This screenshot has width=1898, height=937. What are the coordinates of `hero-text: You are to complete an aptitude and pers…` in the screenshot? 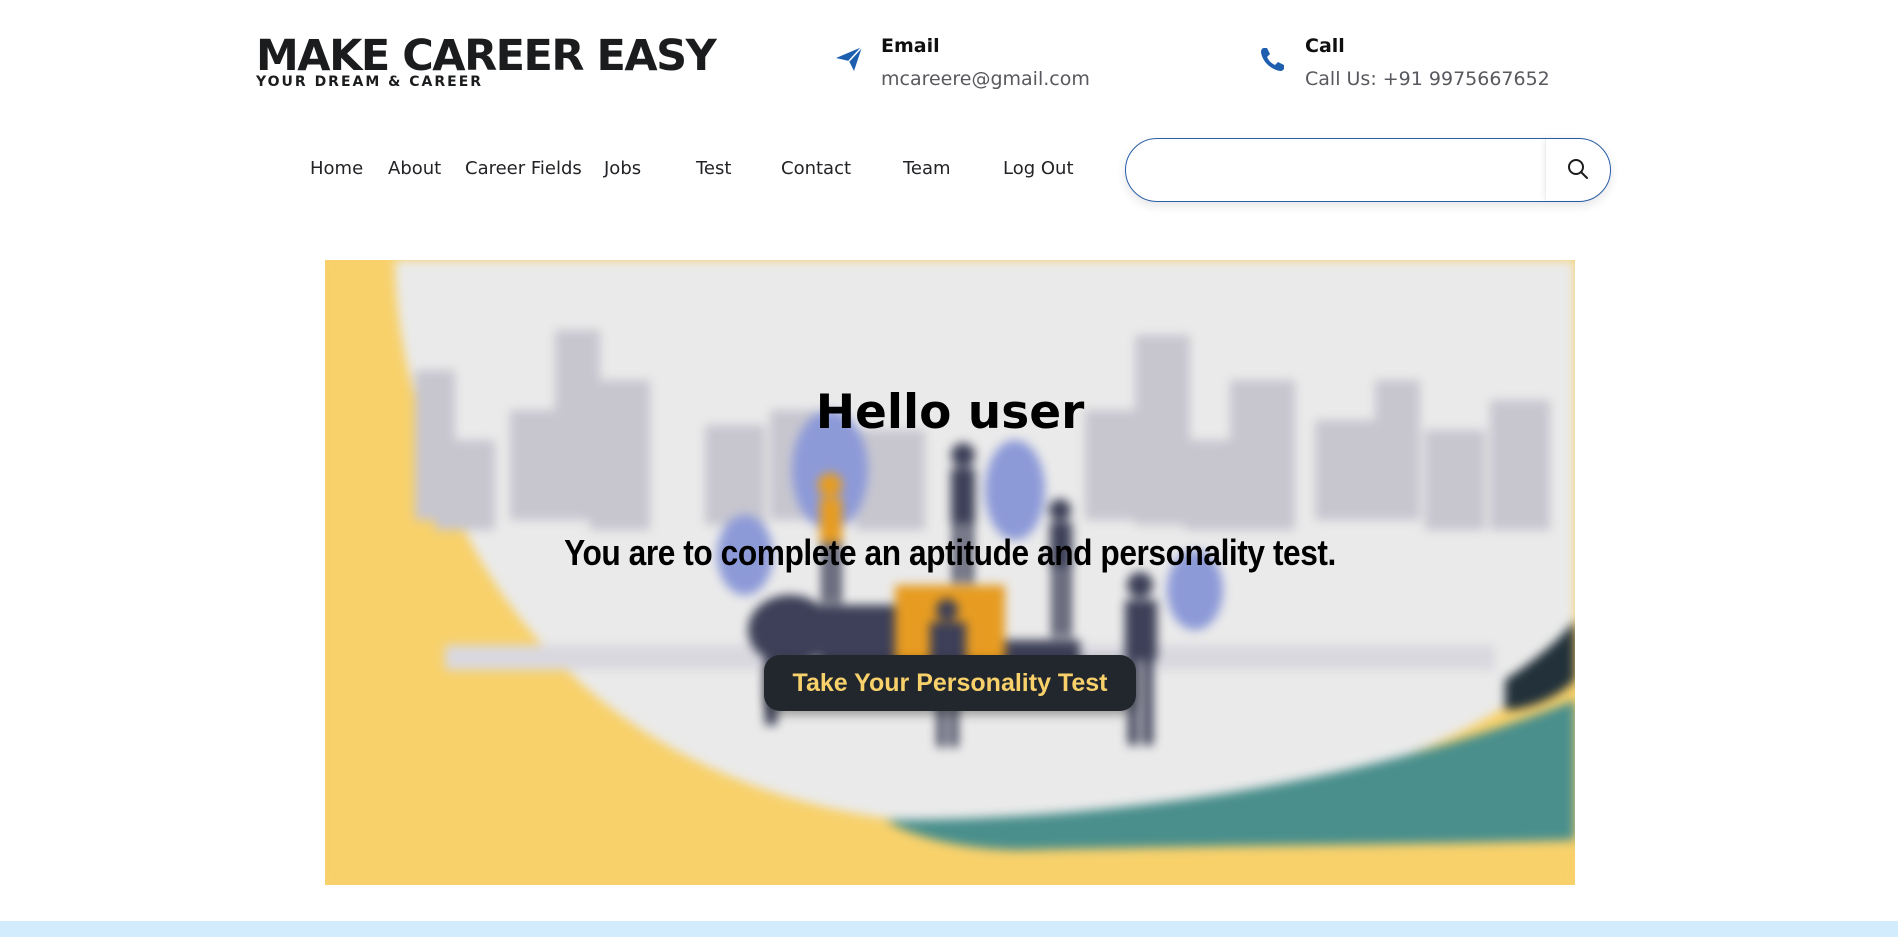 It's located at (950, 552).